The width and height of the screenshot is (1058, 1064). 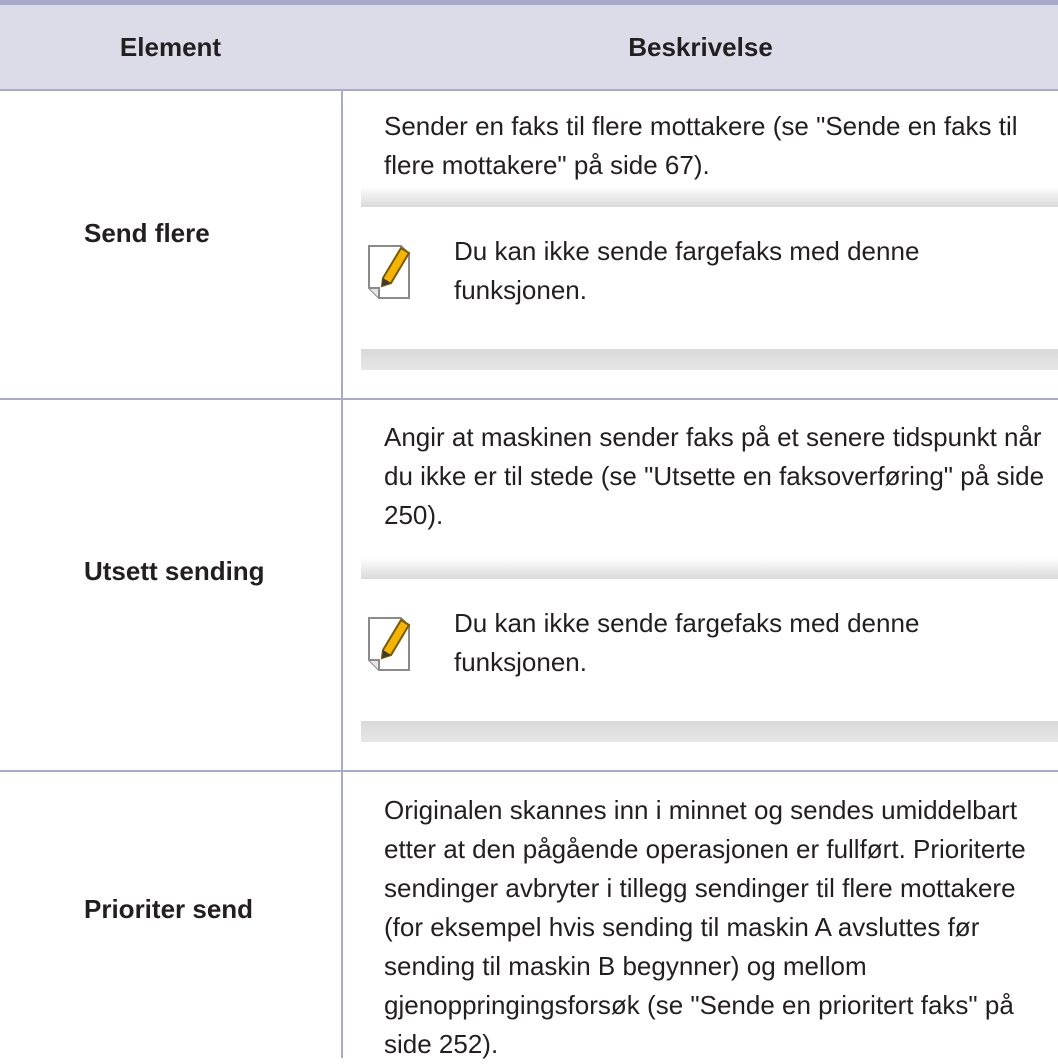 What do you see at coordinates (342, 573) in the screenshot?
I see `column-divider` at bounding box center [342, 573].